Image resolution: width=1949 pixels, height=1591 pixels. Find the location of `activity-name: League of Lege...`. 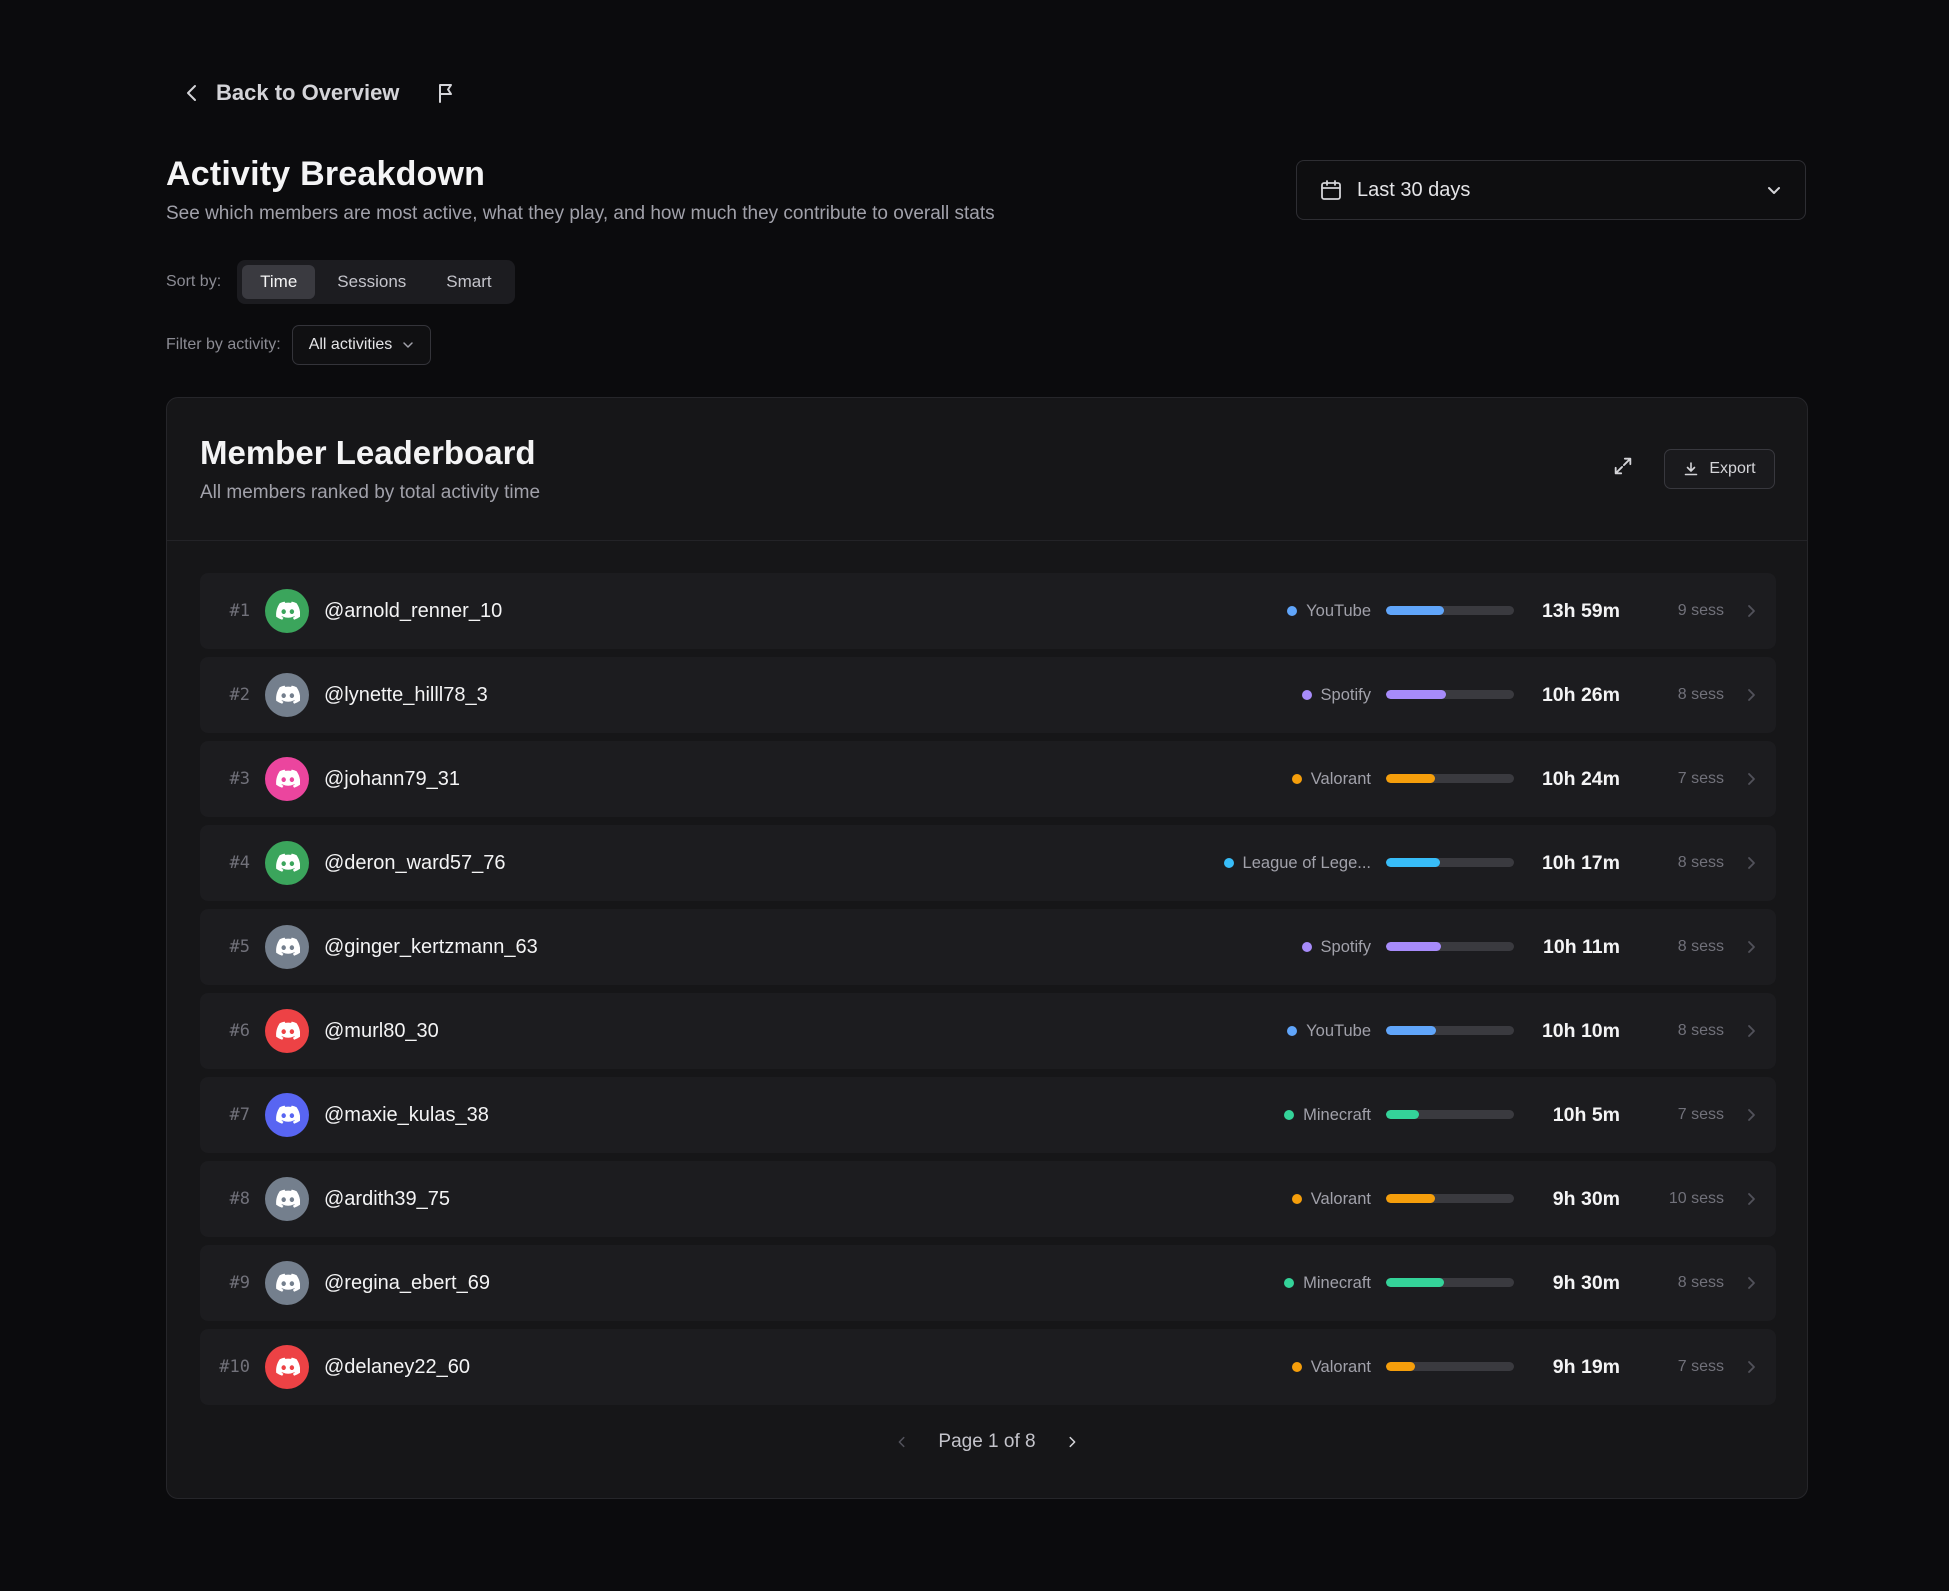

activity-name: League of Lege... is located at coordinates (1306, 862).